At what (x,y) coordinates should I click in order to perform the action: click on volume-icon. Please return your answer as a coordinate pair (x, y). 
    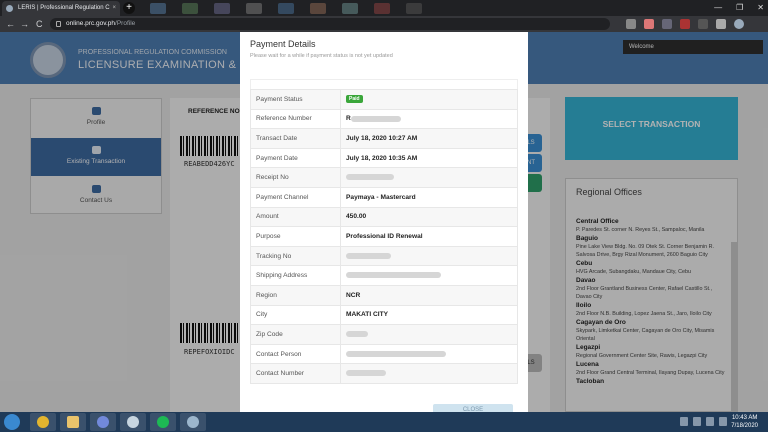
    Looking at the image, I should click on (710, 421).